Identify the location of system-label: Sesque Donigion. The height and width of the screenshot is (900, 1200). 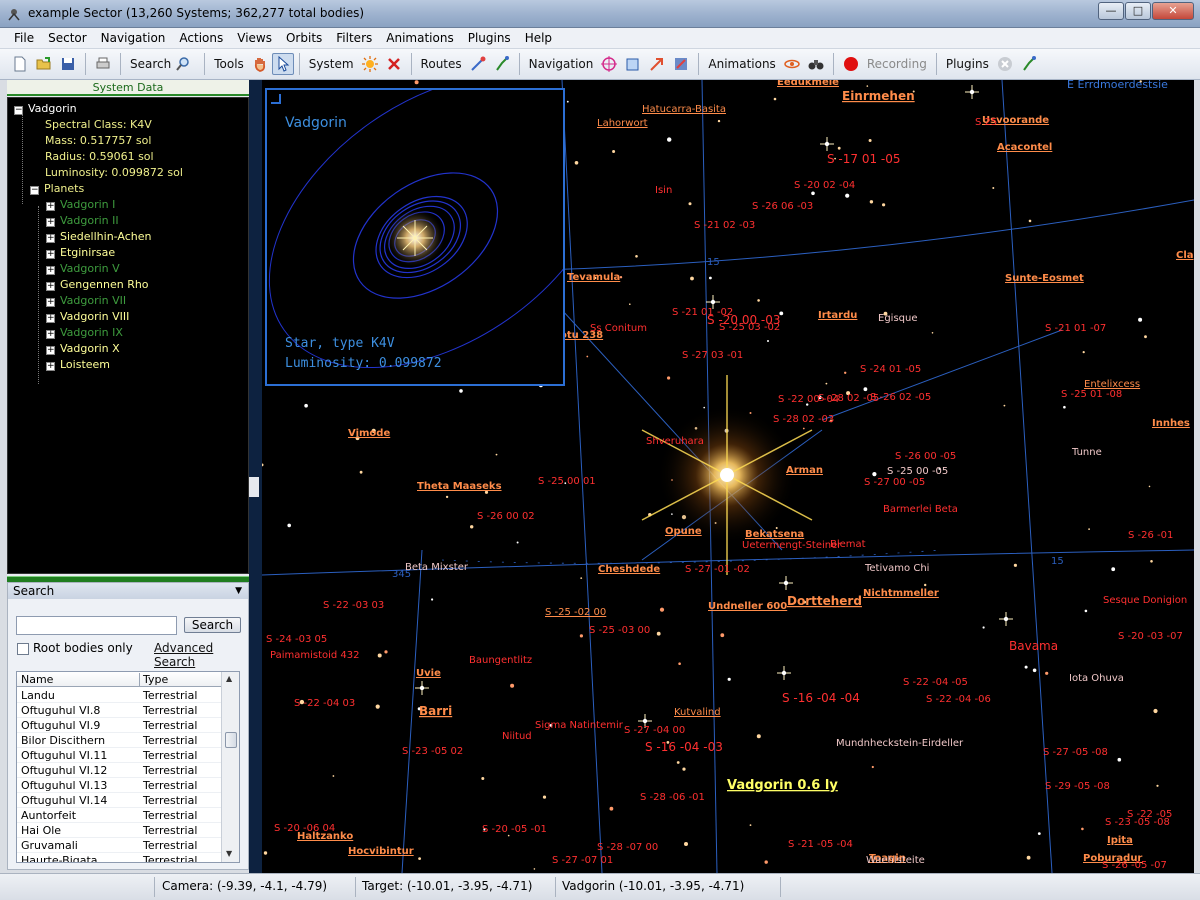
(1145, 600).